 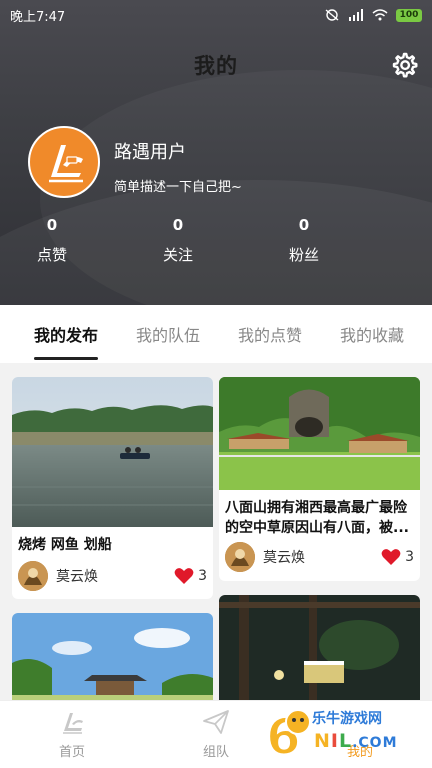 What do you see at coordinates (73, 723) in the screenshot?
I see `home-logo-icon` at bounding box center [73, 723].